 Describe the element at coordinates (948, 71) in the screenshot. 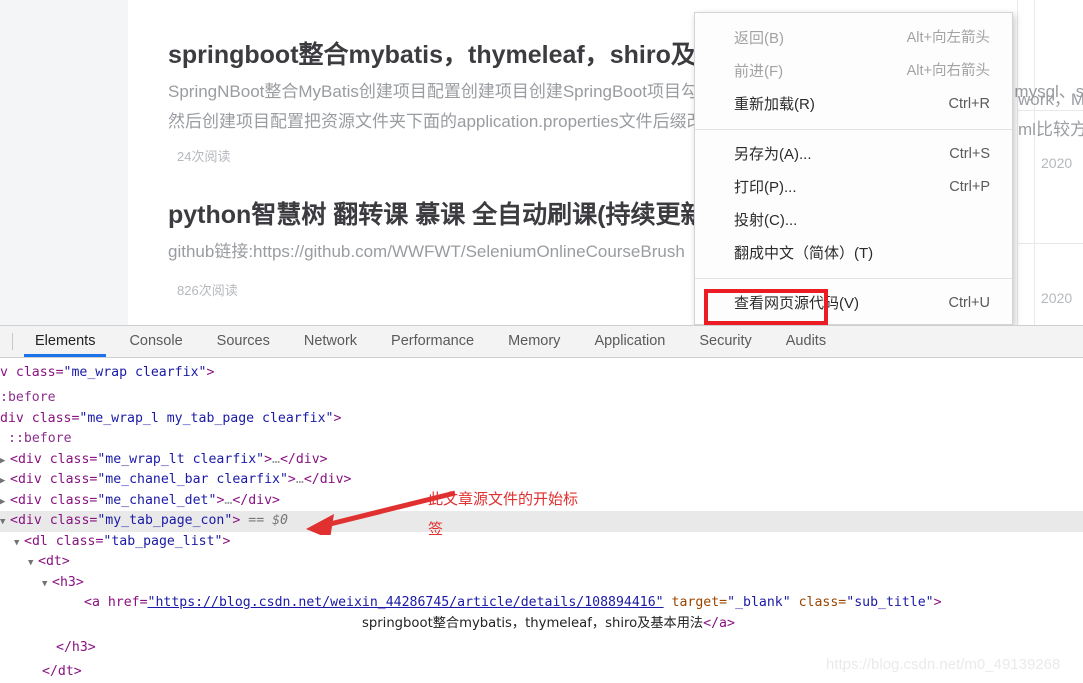

I see `context-menu-item-shortcut: Alt+向右箭头` at that location.